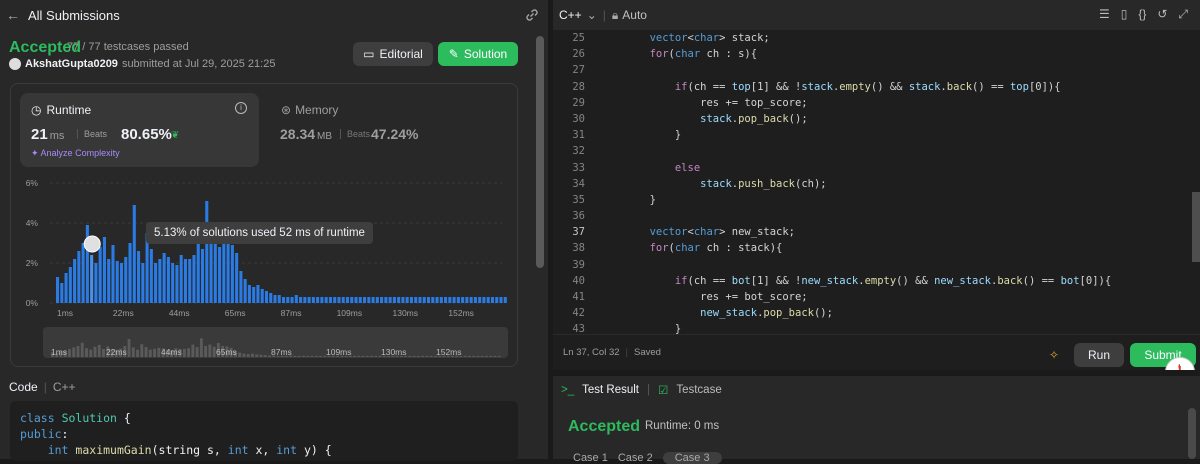 The width and height of the screenshot is (1200, 464). What do you see at coordinates (71, 64) in the screenshot?
I see `username: AkshatGupta0209` at bounding box center [71, 64].